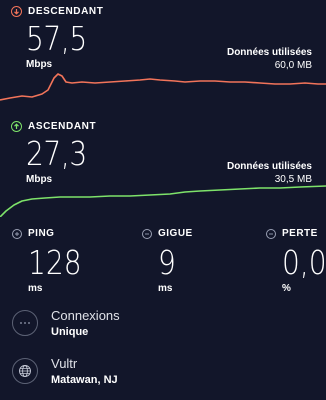 This screenshot has width=326, height=400. Describe the element at coordinates (16, 126) in the screenshot. I see `upload-arrow-icon` at that location.